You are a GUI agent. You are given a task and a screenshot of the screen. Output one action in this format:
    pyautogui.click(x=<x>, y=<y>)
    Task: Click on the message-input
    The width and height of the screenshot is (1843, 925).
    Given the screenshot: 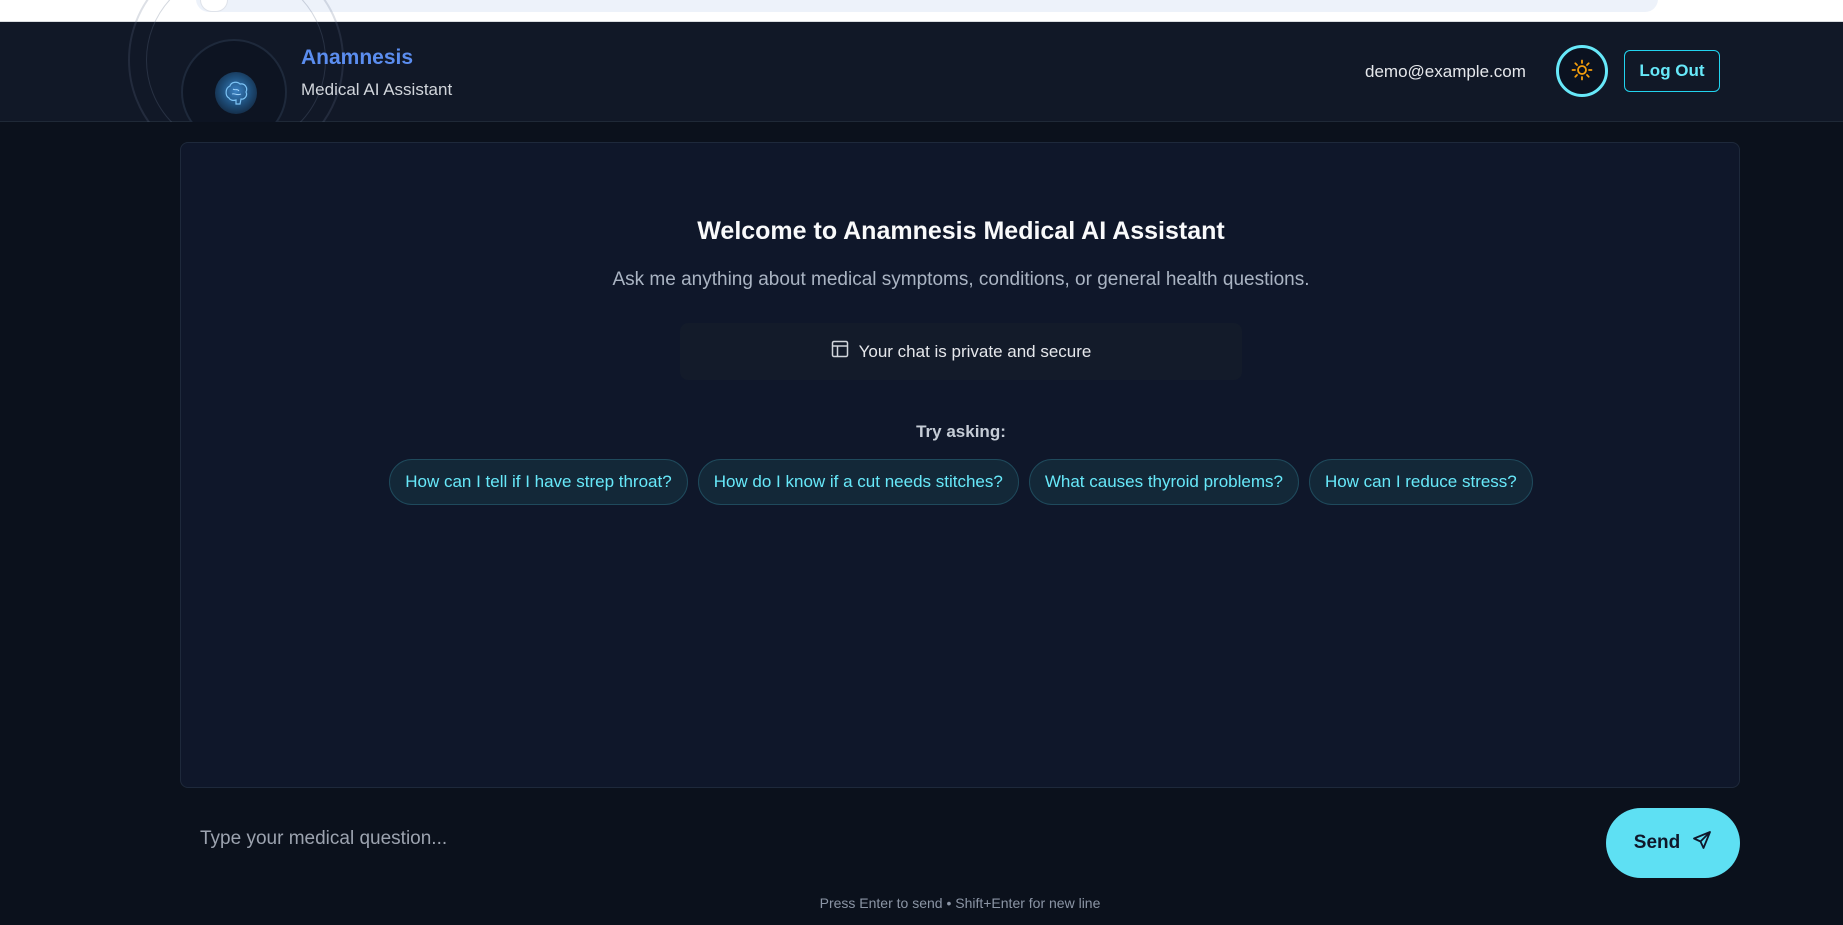 What is the action you would take?
    pyautogui.click(x=880, y=839)
    